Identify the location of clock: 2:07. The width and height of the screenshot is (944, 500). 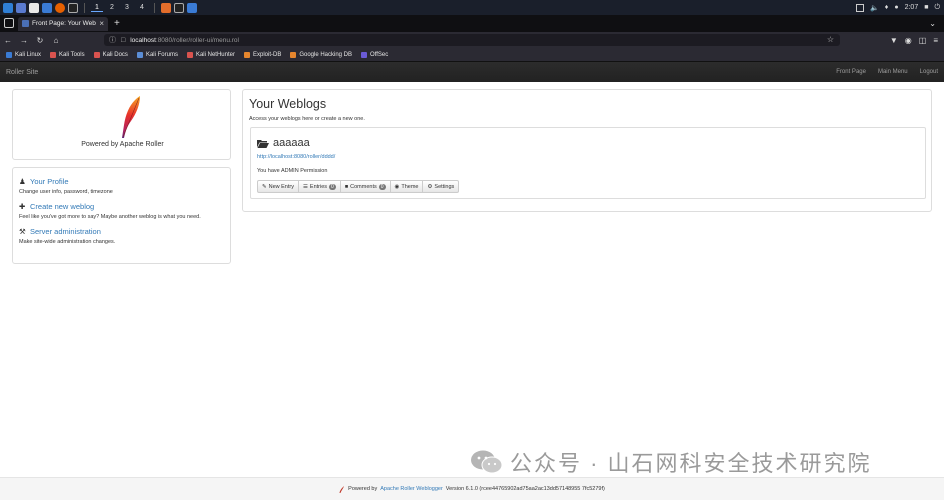
(912, 7).